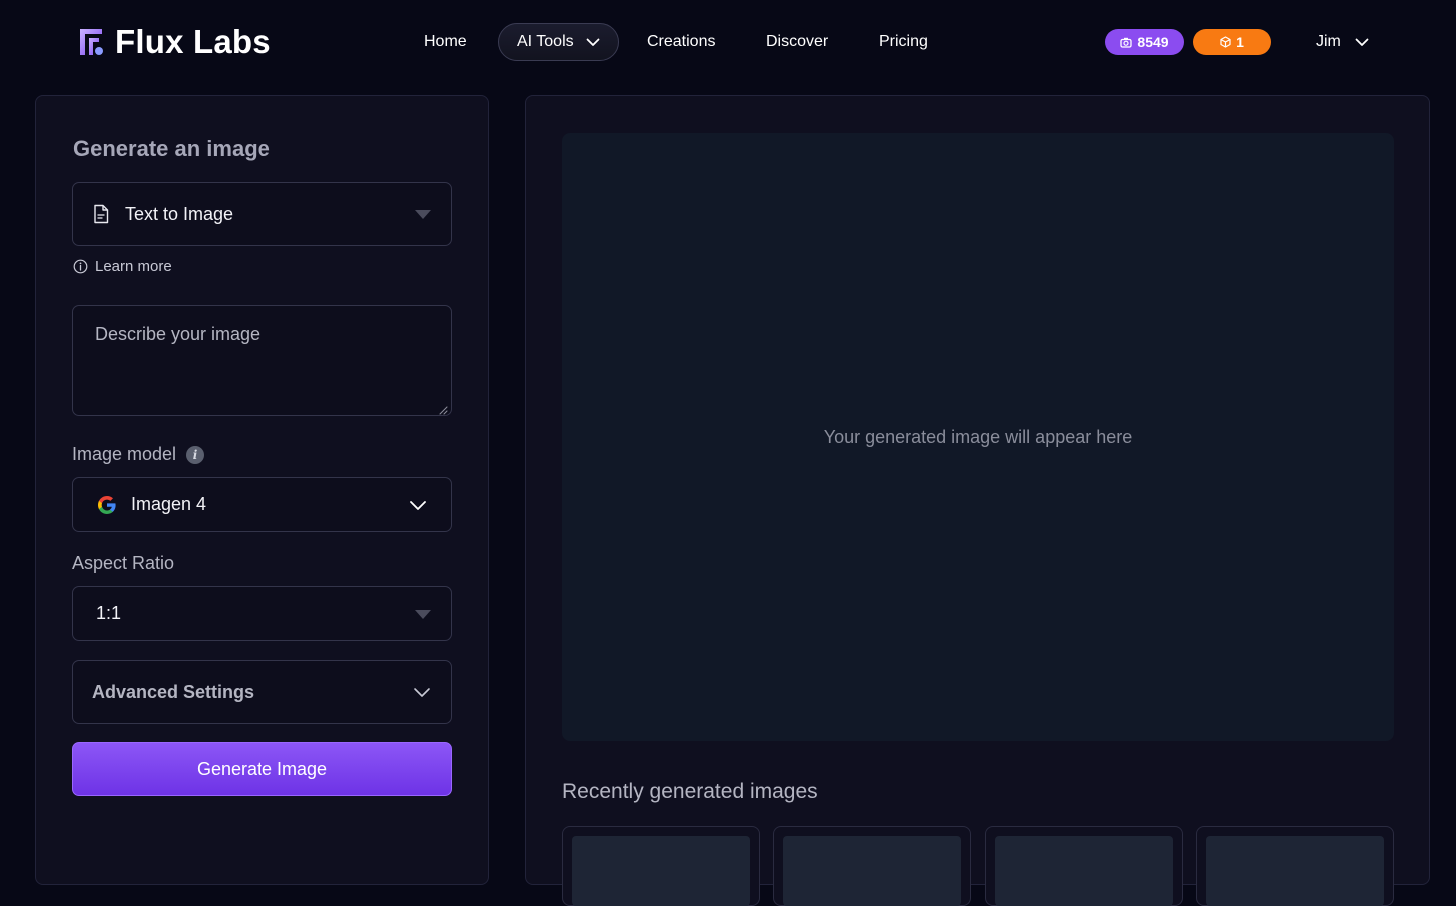 The width and height of the screenshot is (1456, 906). Describe the element at coordinates (1240, 42) in the screenshot. I see `video-credits-count: 1` at that location.